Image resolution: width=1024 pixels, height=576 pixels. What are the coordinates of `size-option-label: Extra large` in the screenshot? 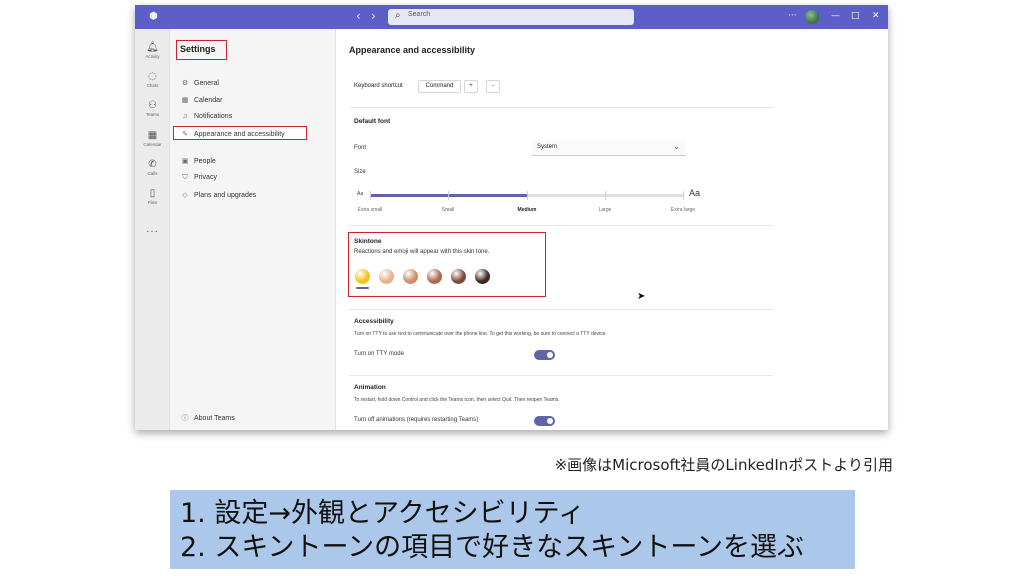 It's located at (683, 210).